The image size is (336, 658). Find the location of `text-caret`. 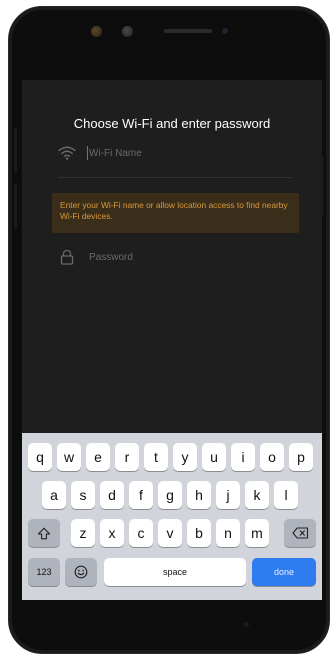

text-caret is located at coordinates (87, 153).